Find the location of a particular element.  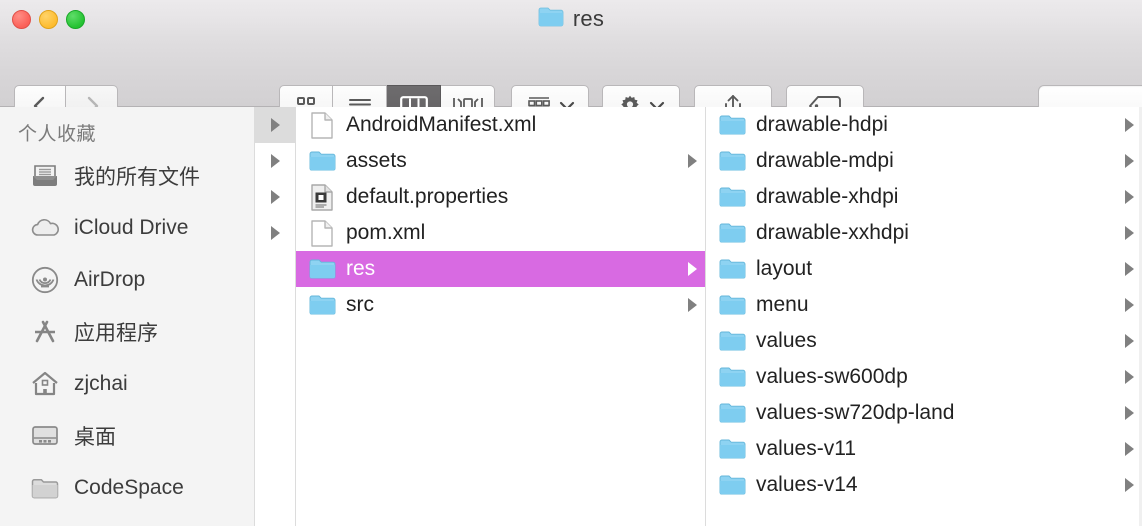

blue-folder-icon is located at coordinates (551, 19).